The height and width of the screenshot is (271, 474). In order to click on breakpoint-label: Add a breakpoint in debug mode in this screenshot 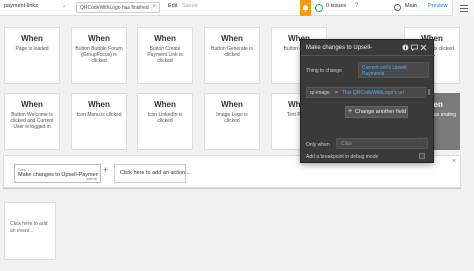, I will do `click(342, 157)`.